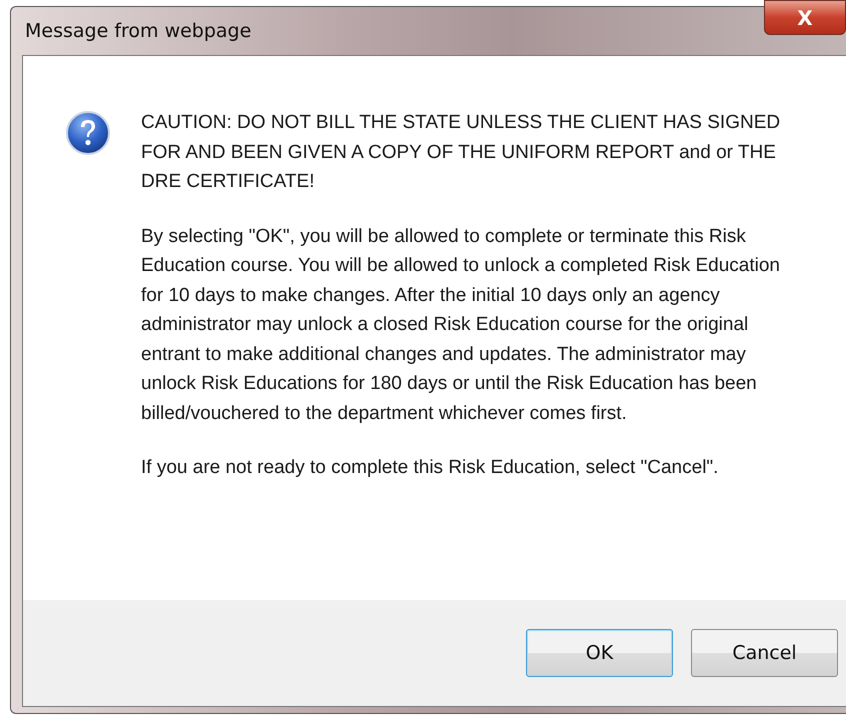  What do you see at coordinates (599, 653) in the screenshot?
I see `dialog-button: OK` at bounding box center [599, 653].